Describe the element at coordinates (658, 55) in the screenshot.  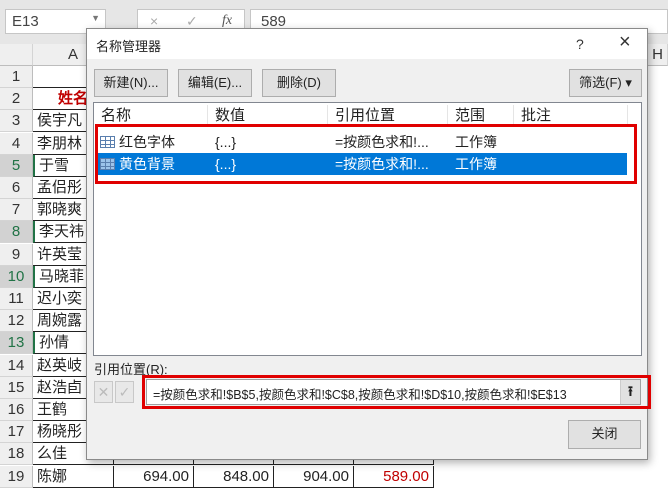
I see `column-header-h: H` at that location.